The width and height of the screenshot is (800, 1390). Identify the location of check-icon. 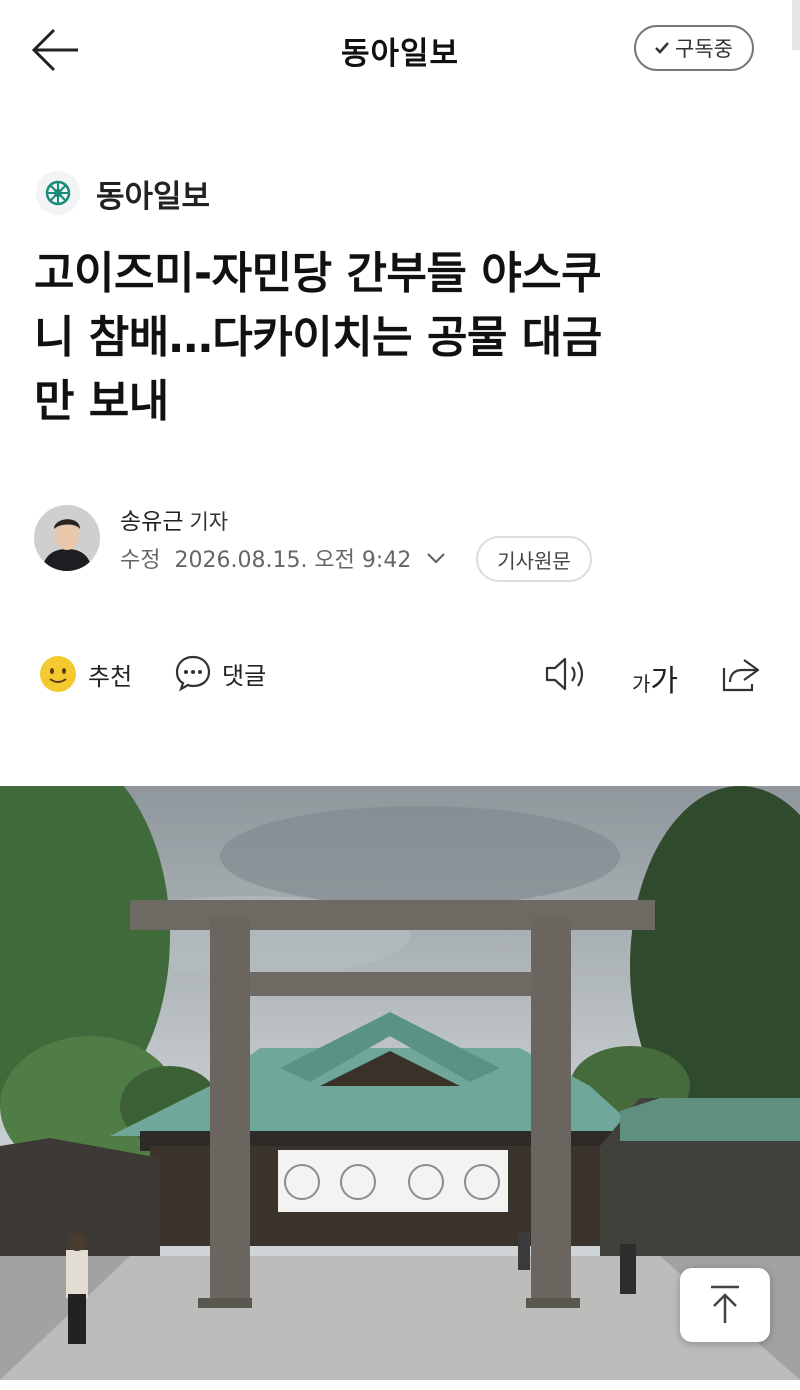
(662, 48).